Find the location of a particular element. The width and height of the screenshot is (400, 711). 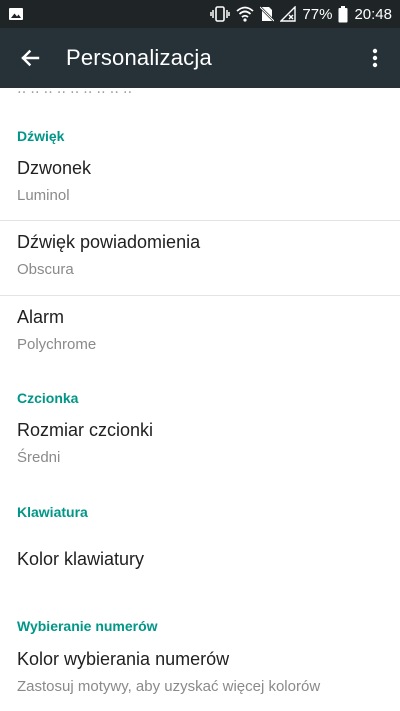

app-bar: Personalizacja is located at coordinates (200, 58).